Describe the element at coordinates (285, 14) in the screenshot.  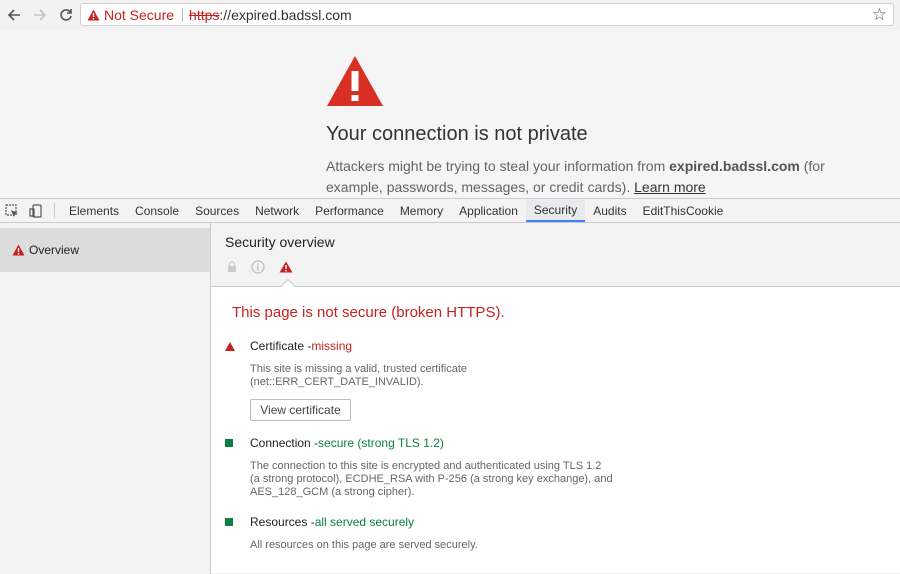
I see `url-host: ://expired.badssl.com` at that location.